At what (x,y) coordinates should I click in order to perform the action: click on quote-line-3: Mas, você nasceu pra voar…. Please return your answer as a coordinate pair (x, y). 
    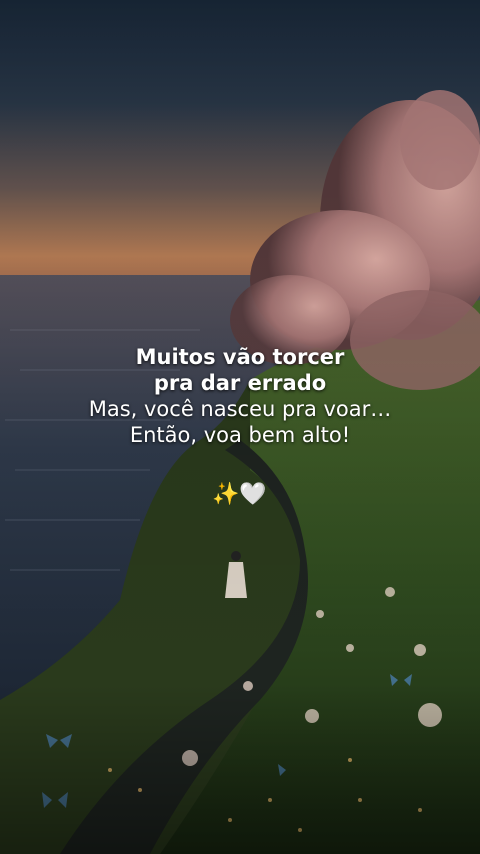
    Looking at the image, I should click on (240, 409).